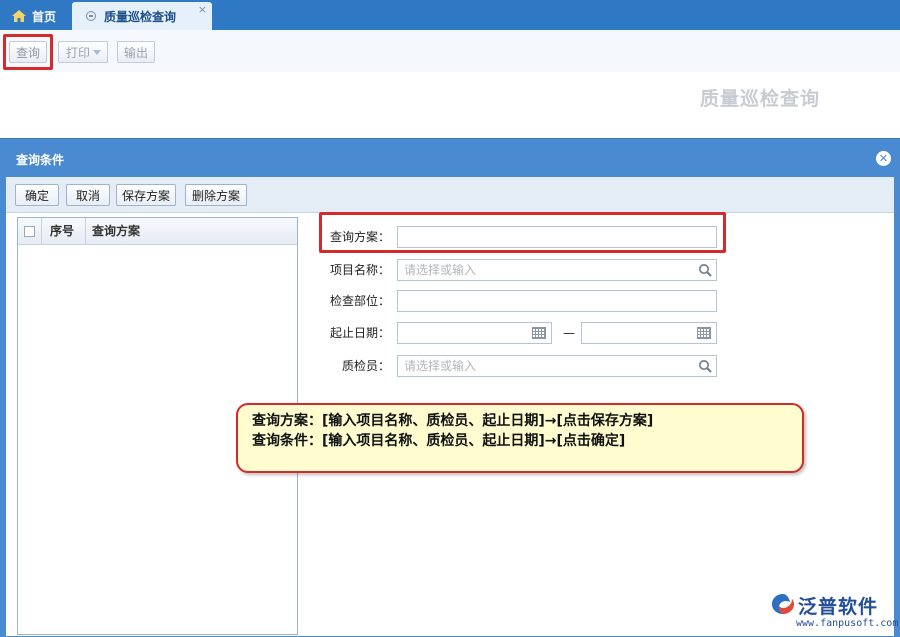  I want to click on print-button-label: 打印, so click(77, 52).